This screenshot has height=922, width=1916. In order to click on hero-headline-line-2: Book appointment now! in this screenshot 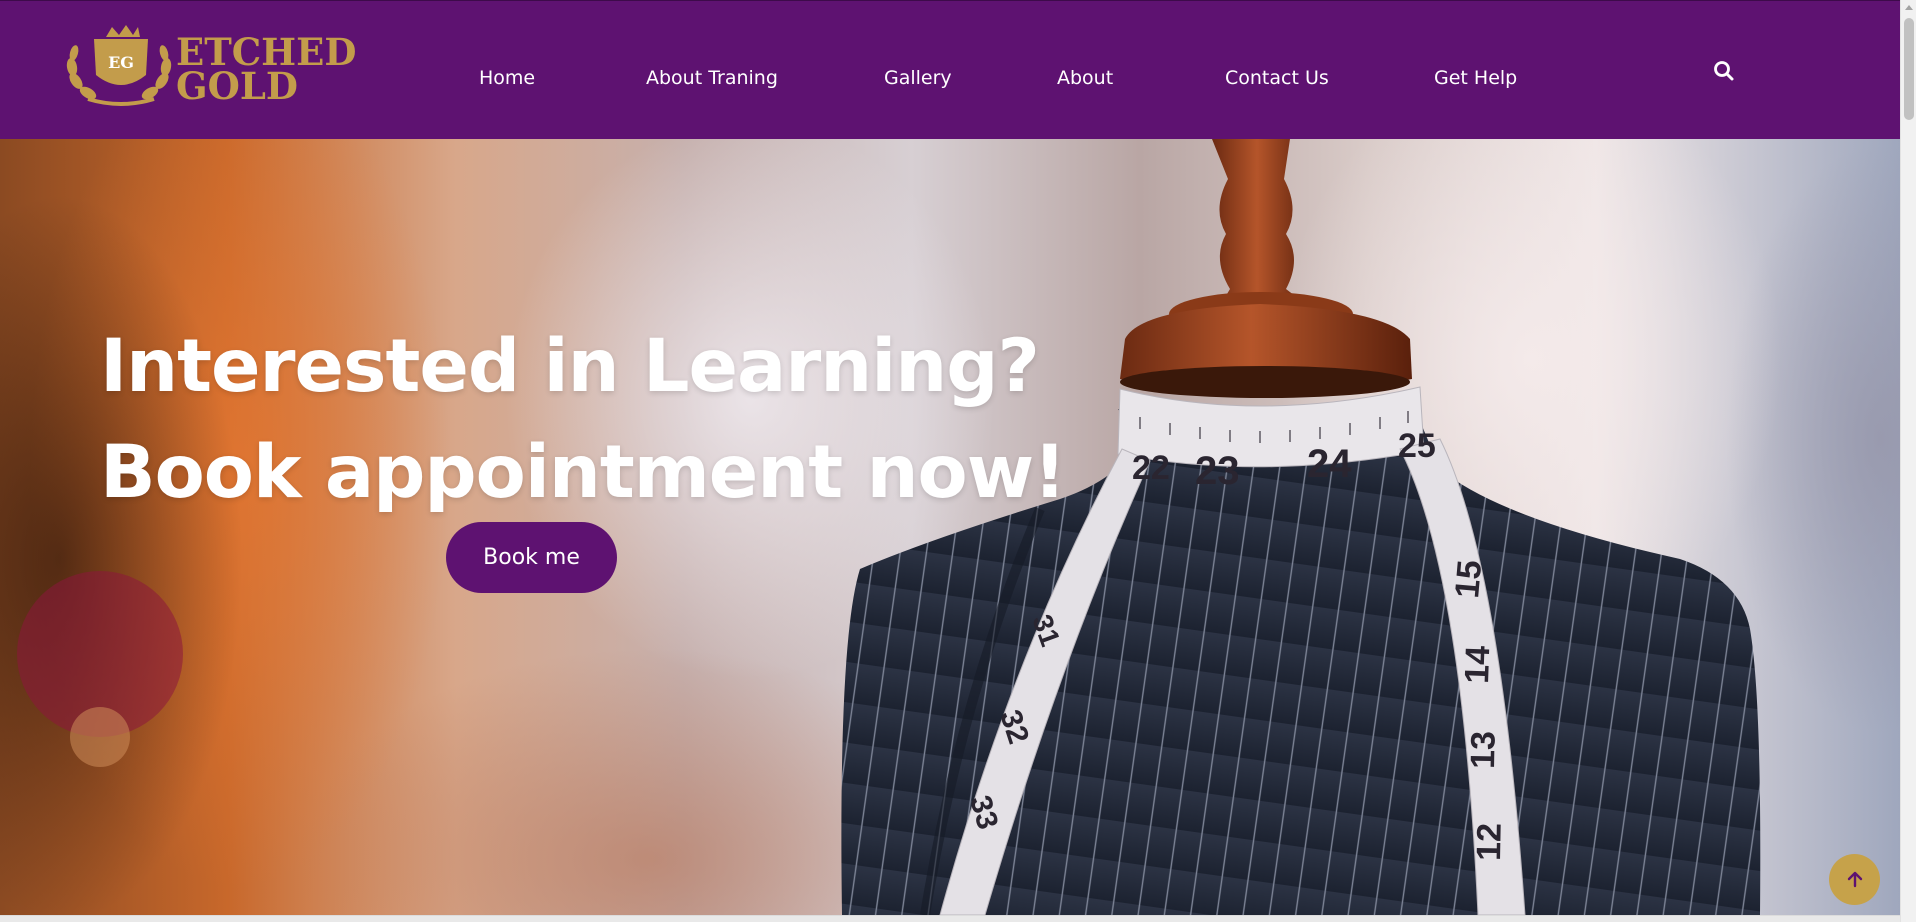, I will do `click(583, 472)`.